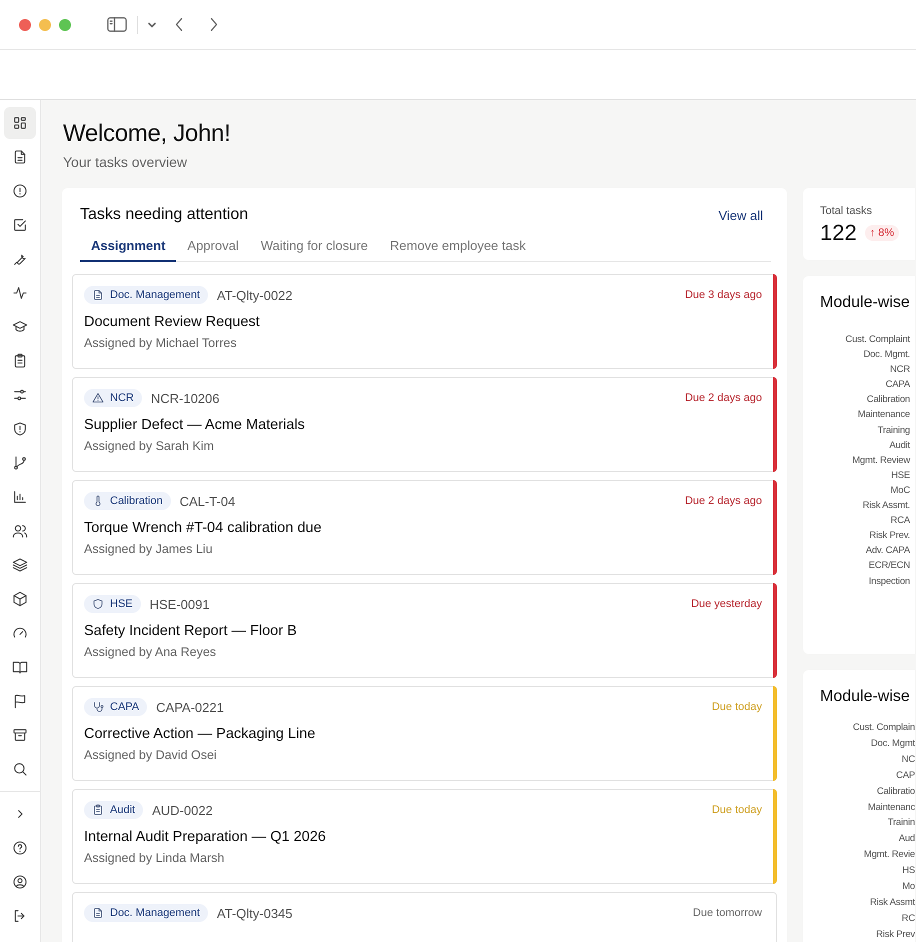  What do you see at coordinates (424, 836) in the screenshot?
I see `task-card: Audit AUD-0022 Due today Internal Audit Preparation — Q1 2026 Assigned by Linda Marsh` at bounding box center [424, 836].